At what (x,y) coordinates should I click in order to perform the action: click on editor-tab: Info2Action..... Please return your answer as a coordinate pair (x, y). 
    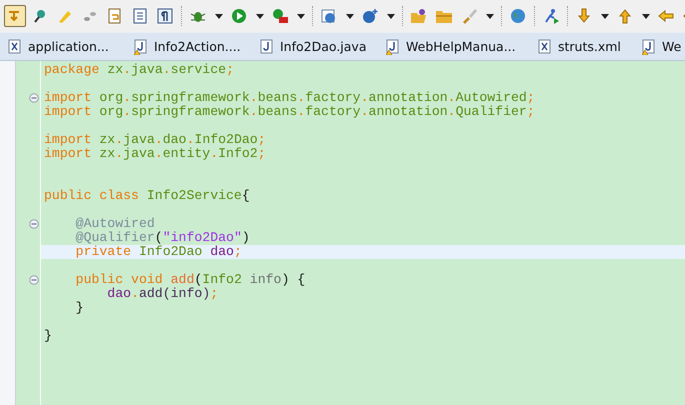
    Looking at the image, I should click on (197, 46).